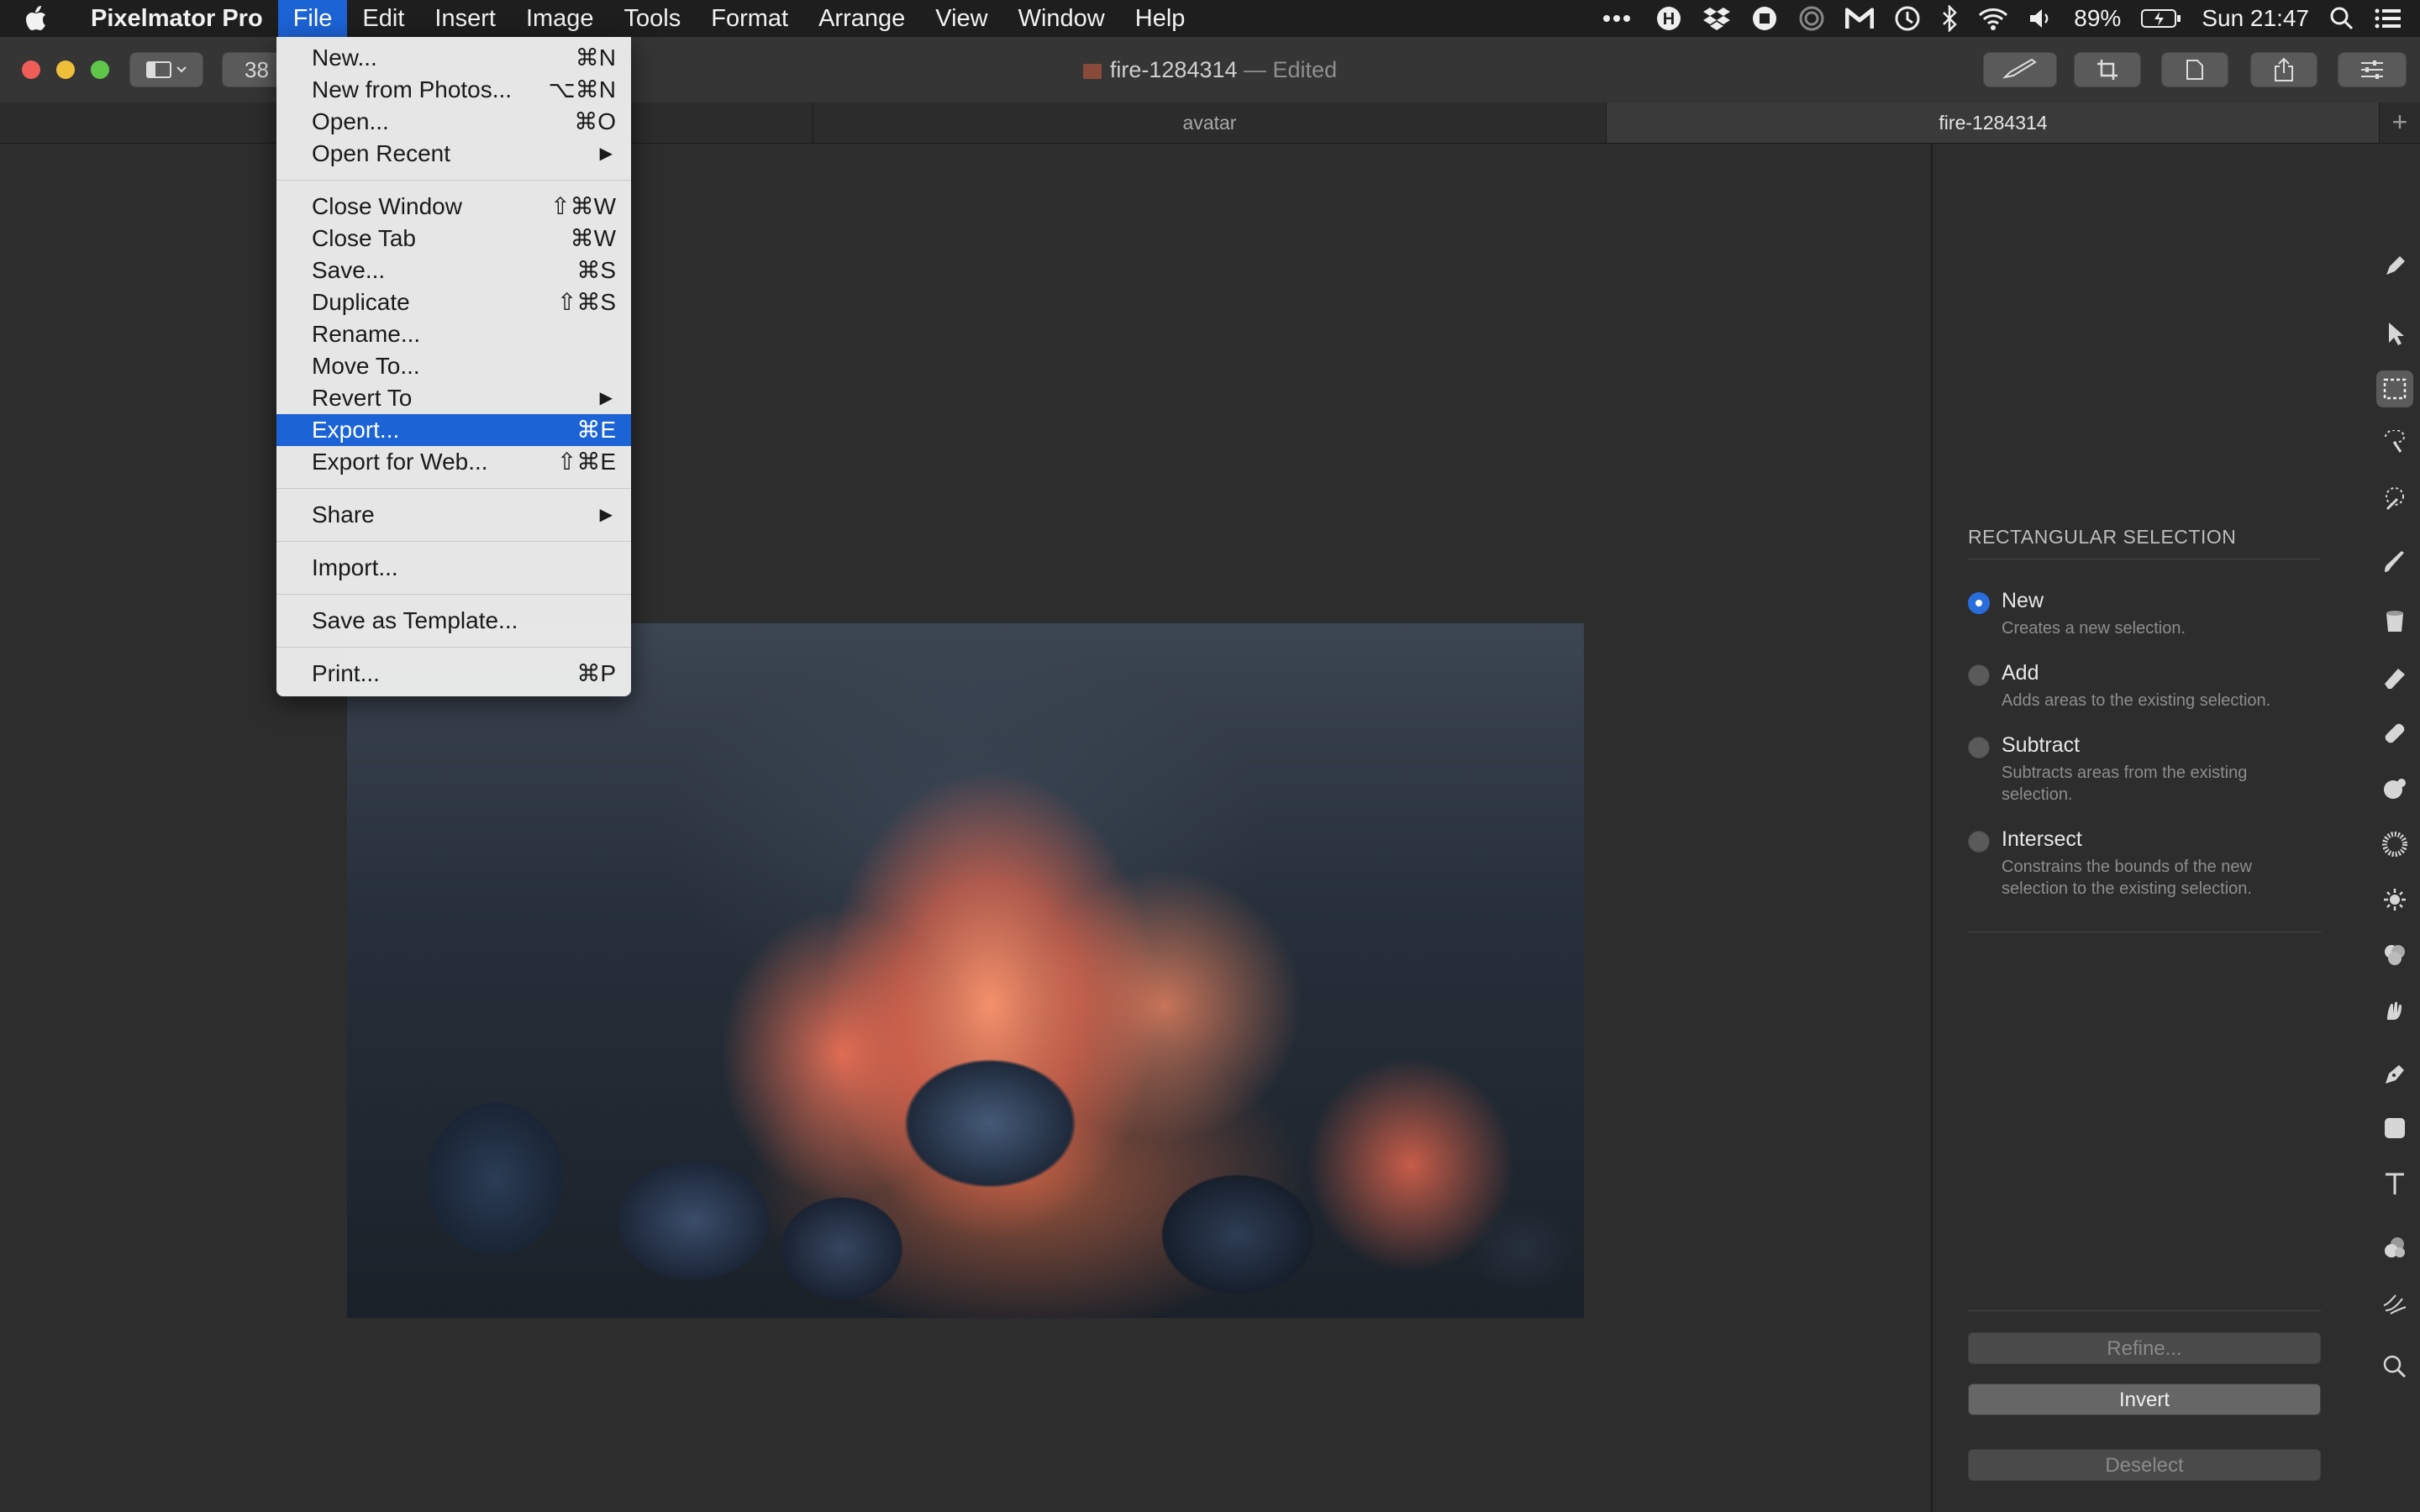 The width and height of the screenshot is (2420, 1512). Describe the element at coordinates (453, 398) in the screenshot. I see `menu-item-revert-to: Revert To ▶` at that location.